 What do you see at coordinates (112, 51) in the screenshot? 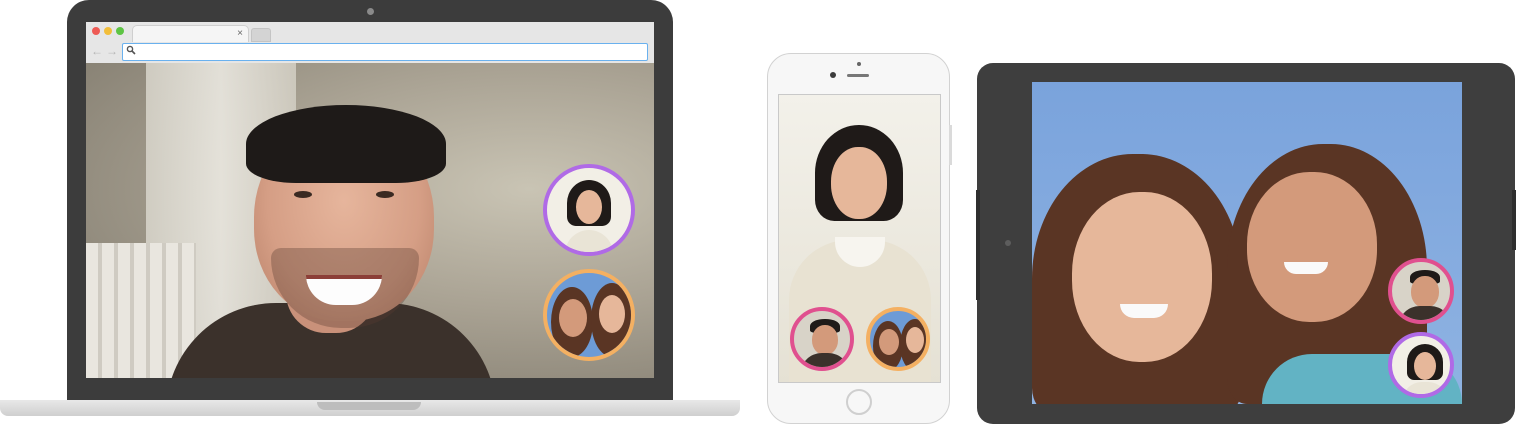
I see `forward-button: →` at bounding box center [112, 51].